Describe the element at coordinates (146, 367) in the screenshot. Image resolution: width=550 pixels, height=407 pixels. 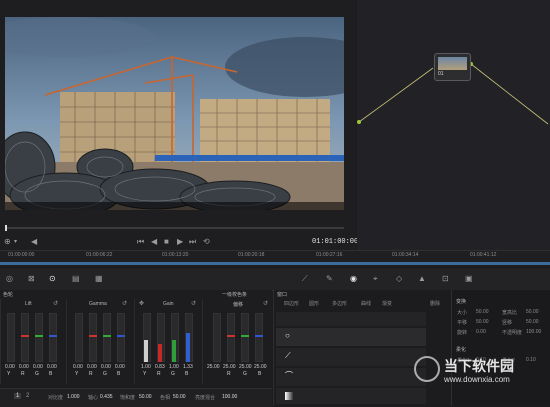
I see `gain-y-value: 1.00` at that location.